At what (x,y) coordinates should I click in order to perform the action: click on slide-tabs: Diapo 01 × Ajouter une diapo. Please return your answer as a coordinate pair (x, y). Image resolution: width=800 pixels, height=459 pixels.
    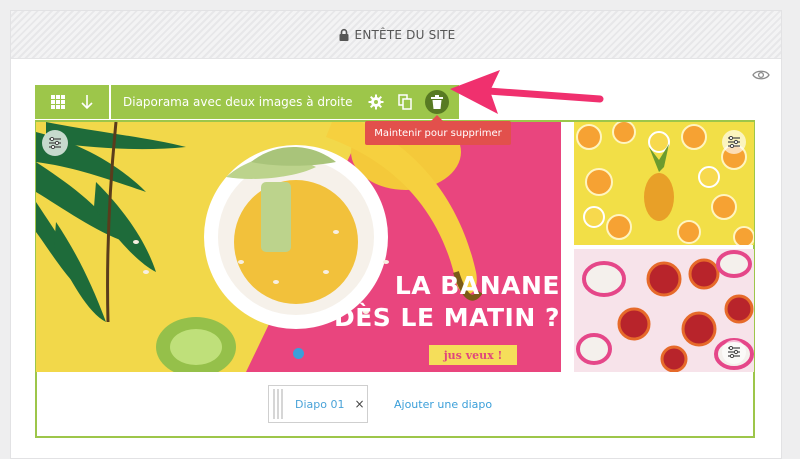
    Looking at the image, I should click on (380, 404).